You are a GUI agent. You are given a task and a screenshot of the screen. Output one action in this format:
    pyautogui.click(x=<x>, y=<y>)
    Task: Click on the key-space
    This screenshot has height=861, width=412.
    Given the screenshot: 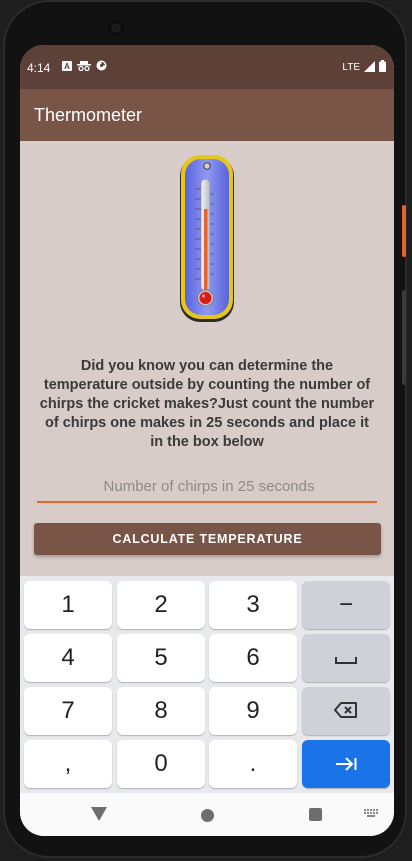 What is the action you would take?
    pyautogui.click(x=346, y=658)
    